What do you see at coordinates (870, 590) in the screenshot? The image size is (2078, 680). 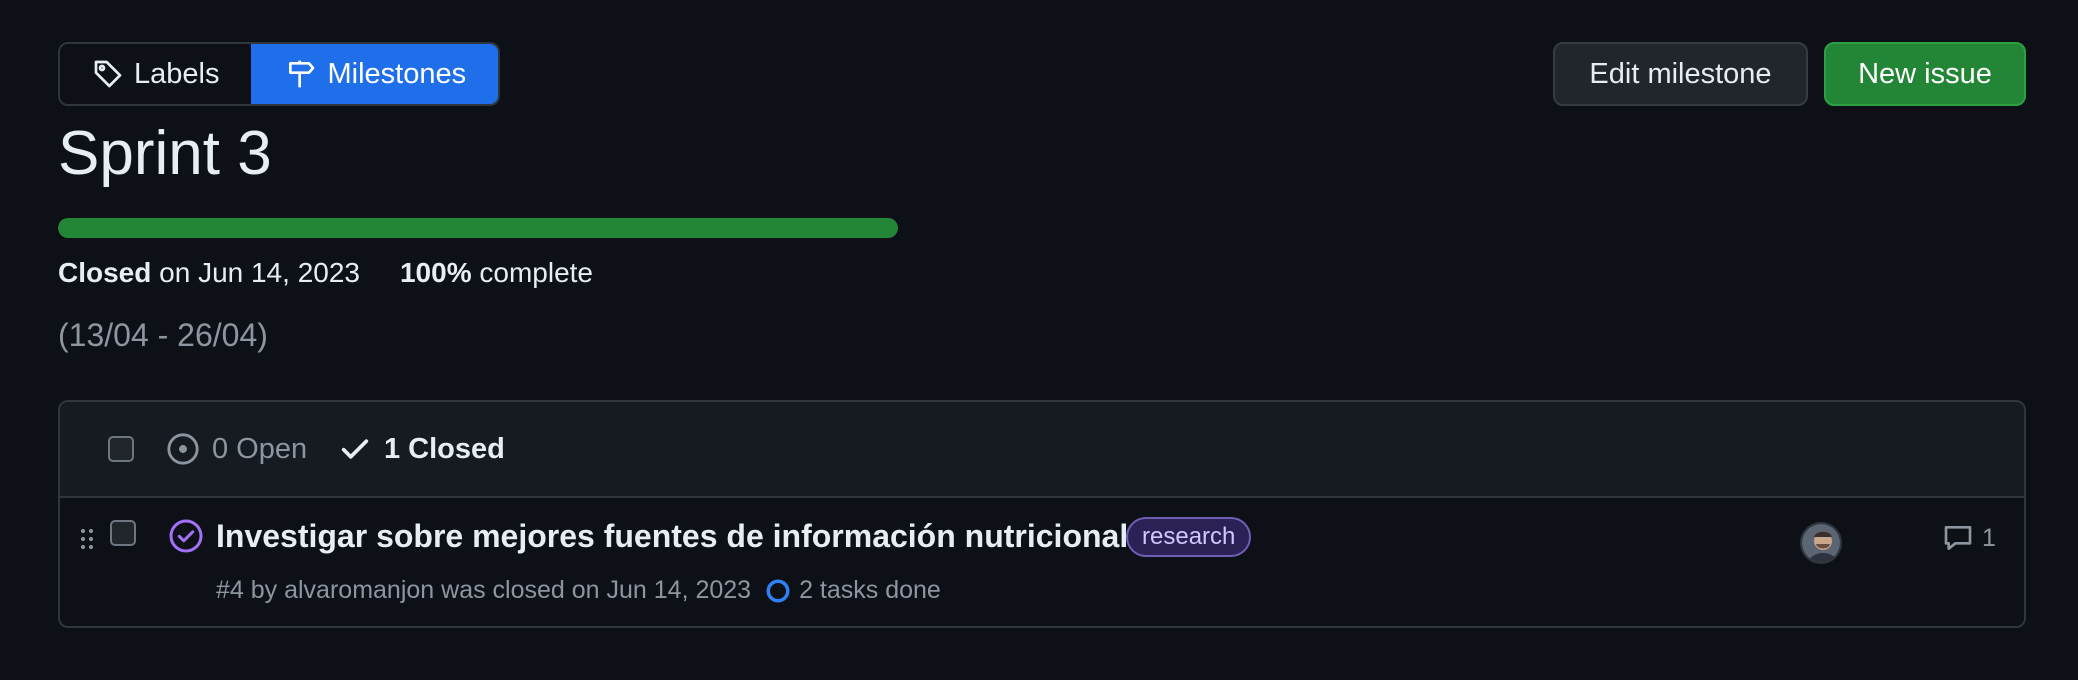 I see `tasks-label: 2 tasks done` at bounding box center [870, 590].